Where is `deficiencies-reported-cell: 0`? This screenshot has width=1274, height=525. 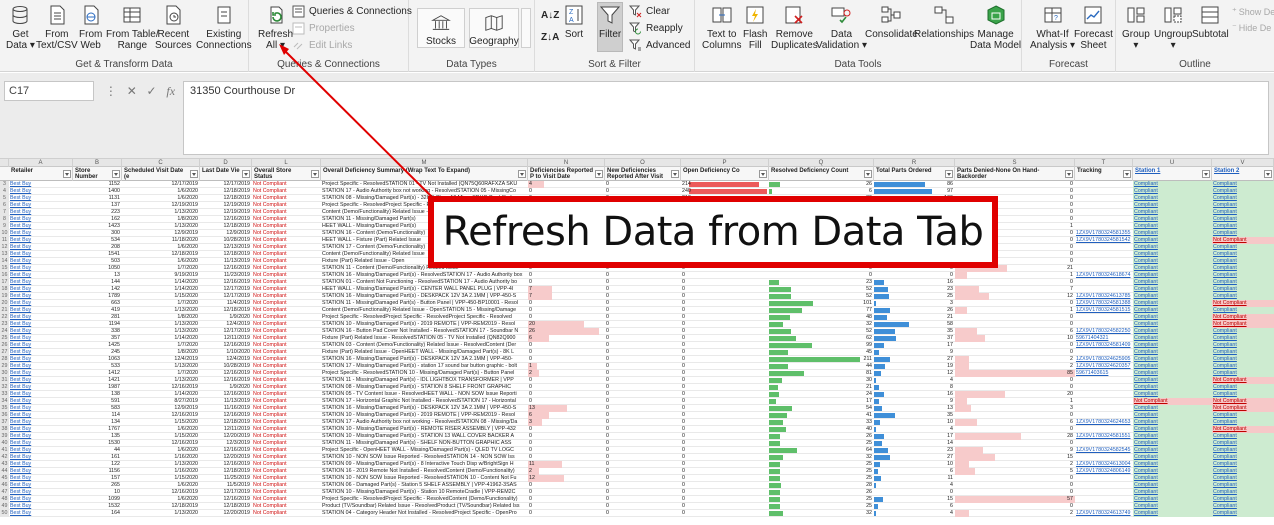 deficiencies-reported-cell: 0 is located at coordinates (566, 499).